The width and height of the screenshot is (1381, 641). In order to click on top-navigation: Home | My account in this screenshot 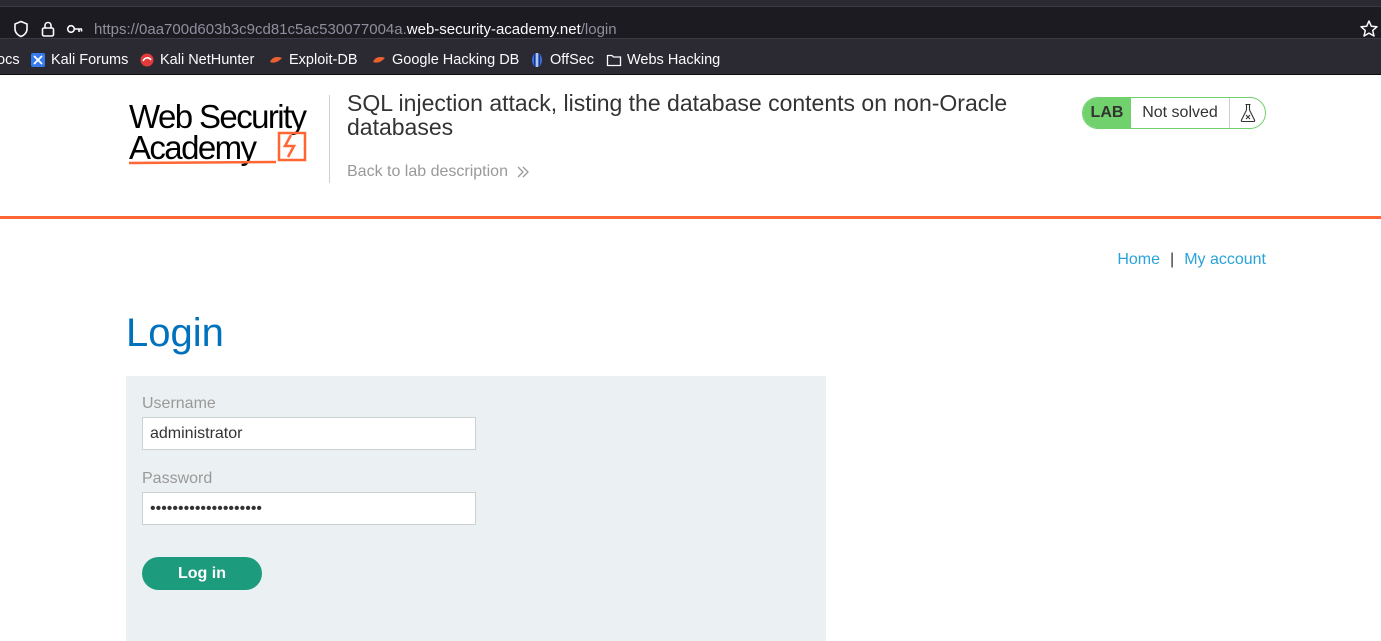, I will do `click(1191, 260)`.